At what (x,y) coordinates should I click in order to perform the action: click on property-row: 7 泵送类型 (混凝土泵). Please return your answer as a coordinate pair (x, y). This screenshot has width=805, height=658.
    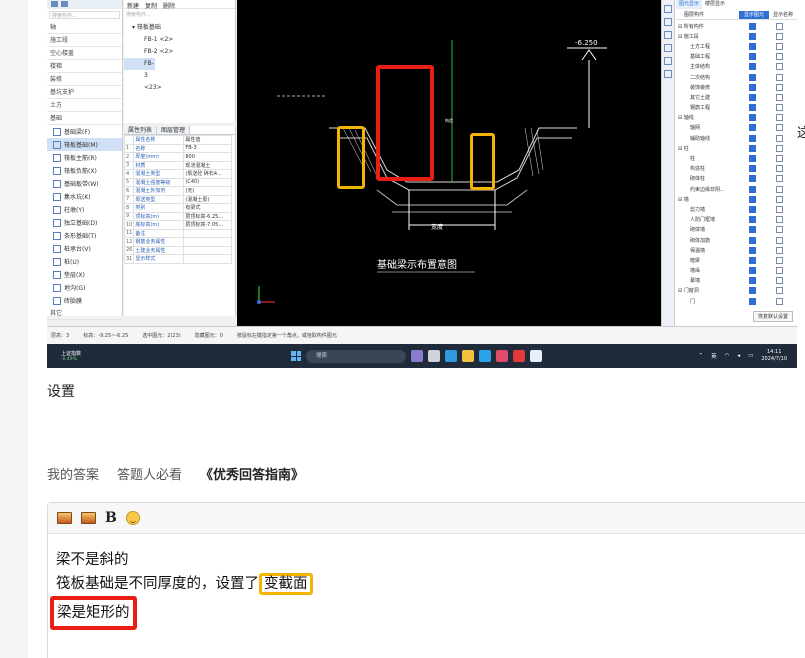
    Looking at the image, I should click on (177, 199).